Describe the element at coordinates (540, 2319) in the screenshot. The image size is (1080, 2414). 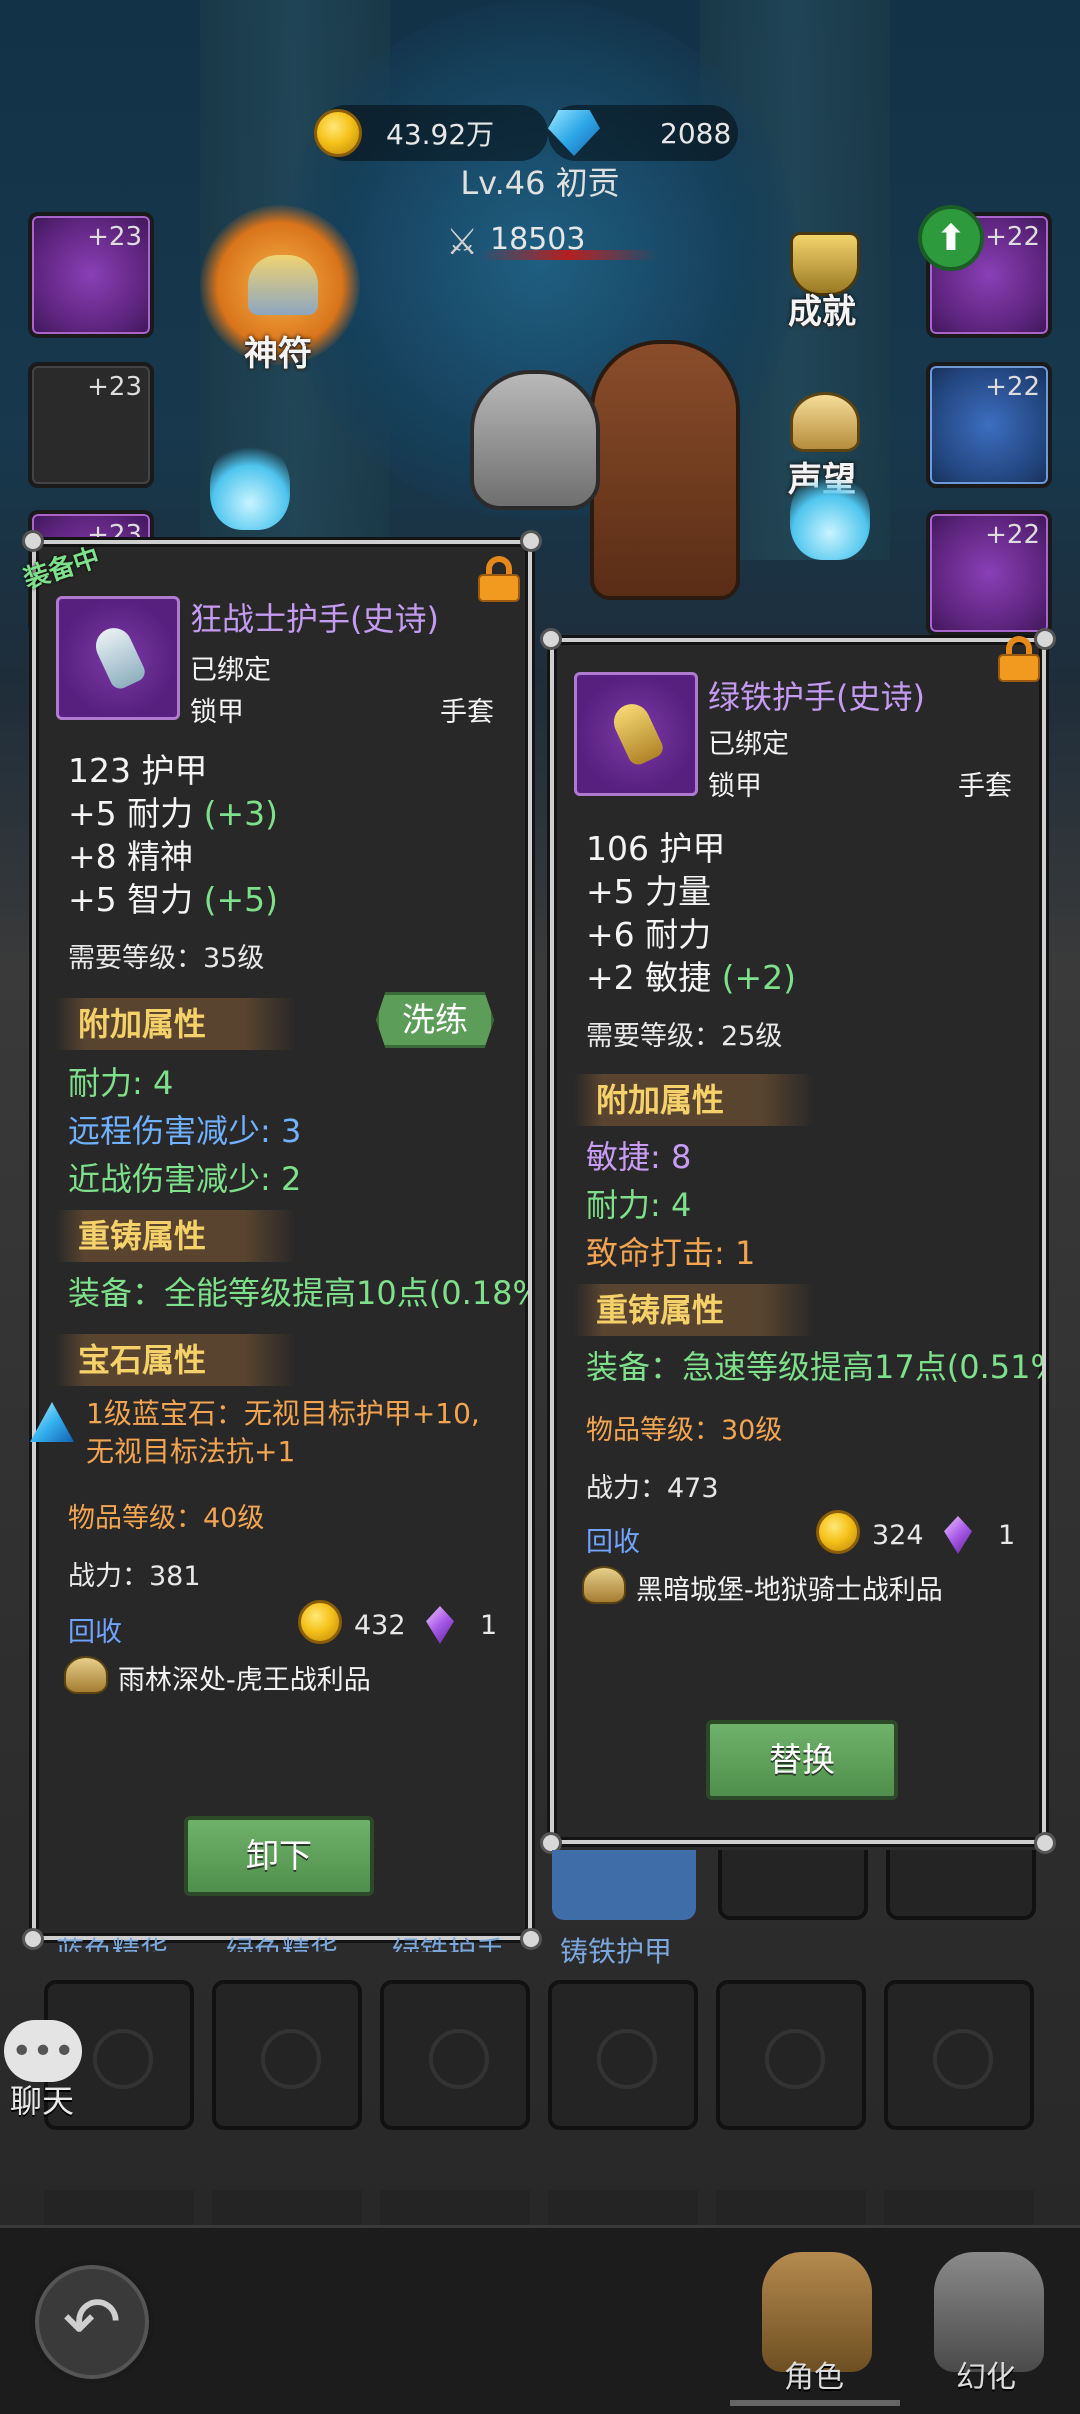
I see `bottom-nav-bar` at that location.